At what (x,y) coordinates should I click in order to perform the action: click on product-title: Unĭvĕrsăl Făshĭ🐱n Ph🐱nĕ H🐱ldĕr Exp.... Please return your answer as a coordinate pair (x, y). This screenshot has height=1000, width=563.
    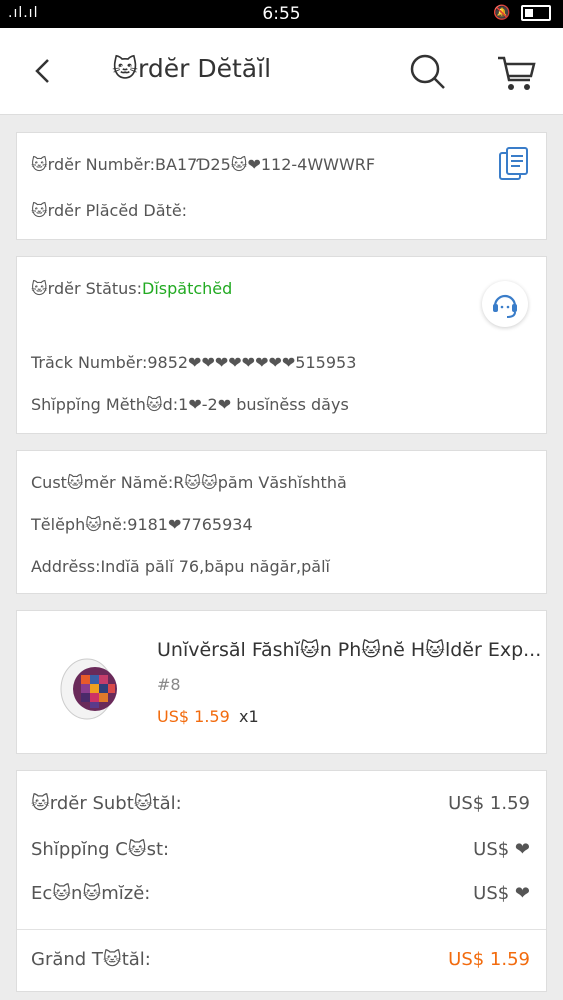
    Looking at the image, I should click on (349, 650).